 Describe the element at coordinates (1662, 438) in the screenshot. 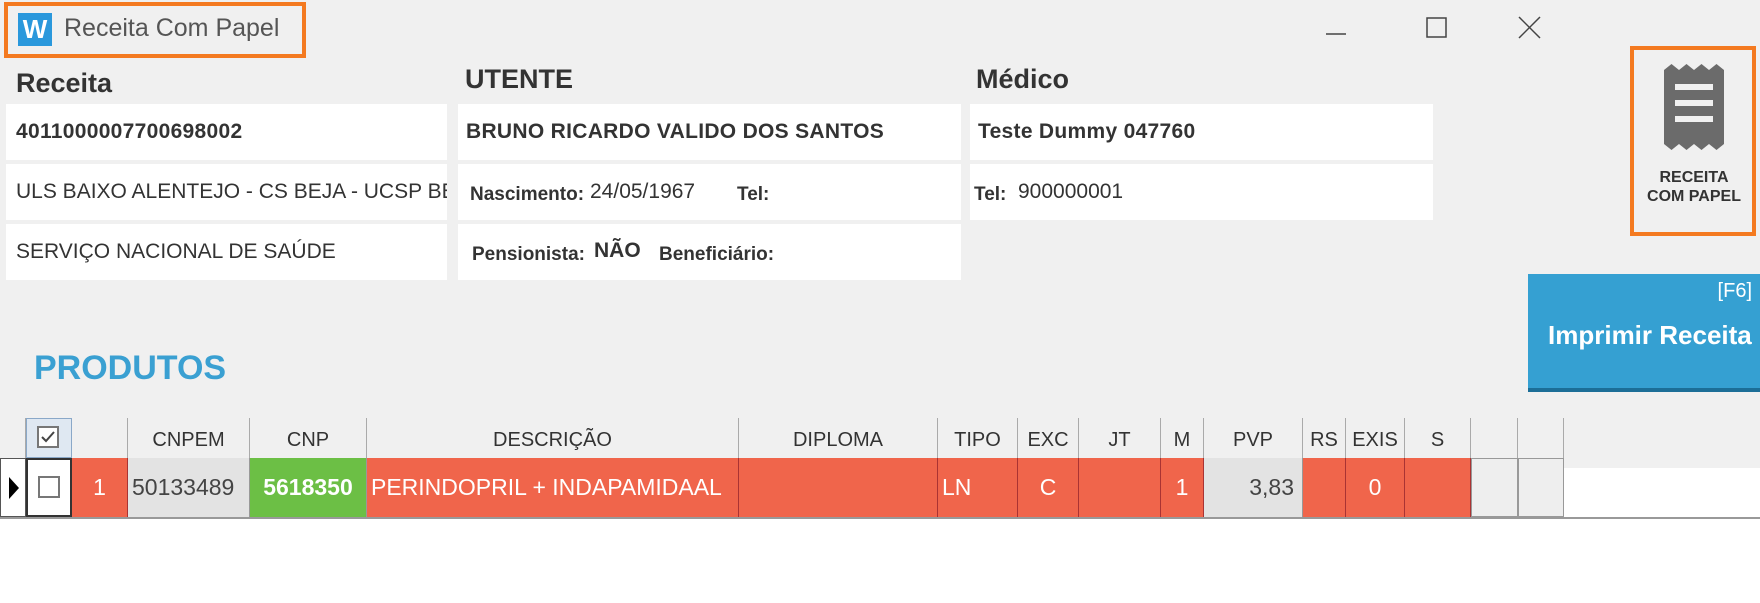

I see `header-filler` at that location.